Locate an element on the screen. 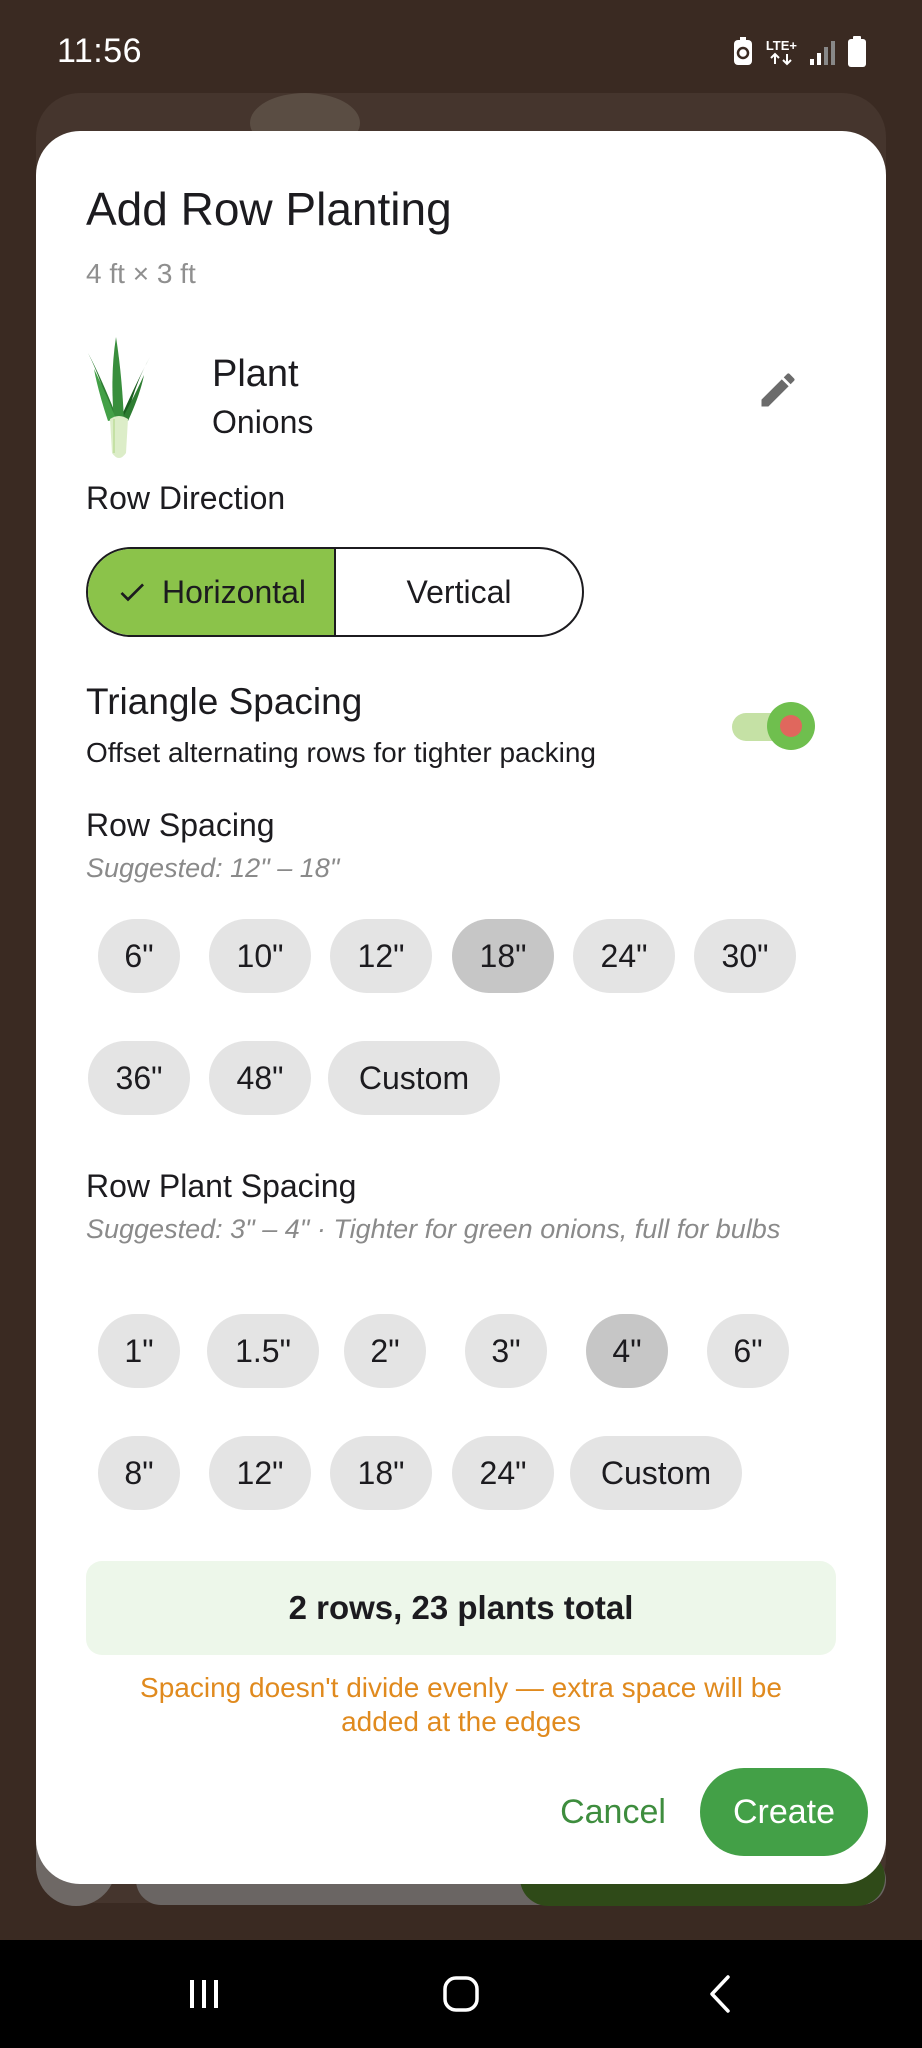  row-spacing-chip-48: 48" is located at coordinates (260, 1078).